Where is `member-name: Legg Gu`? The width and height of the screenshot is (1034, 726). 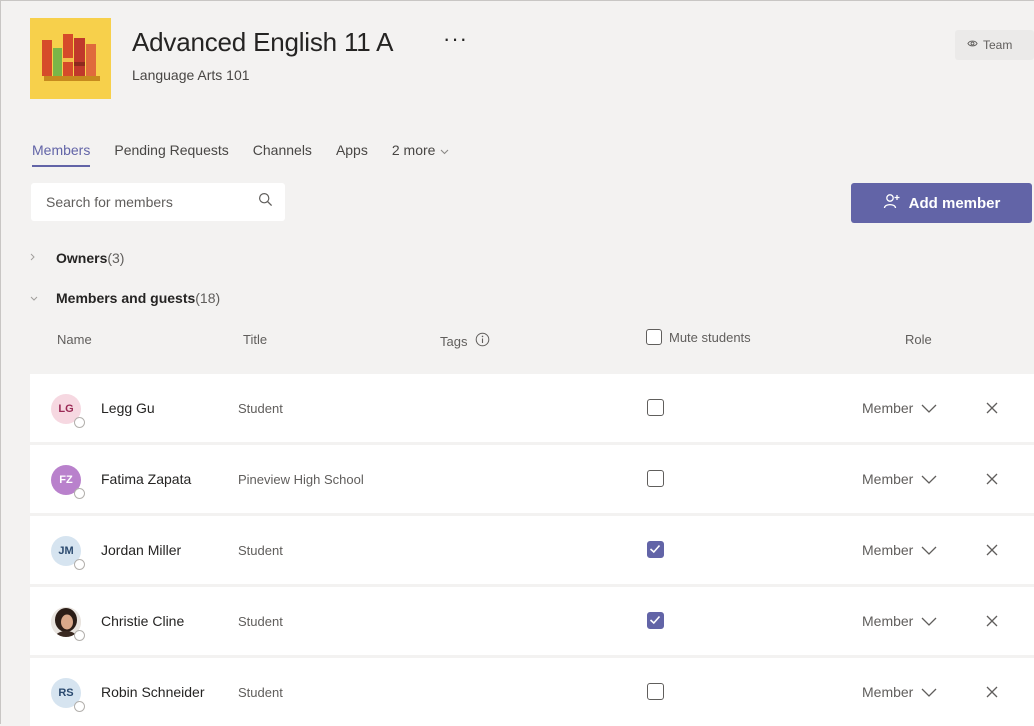 member-name: Legg Gu is located at coordinates (128, 408).